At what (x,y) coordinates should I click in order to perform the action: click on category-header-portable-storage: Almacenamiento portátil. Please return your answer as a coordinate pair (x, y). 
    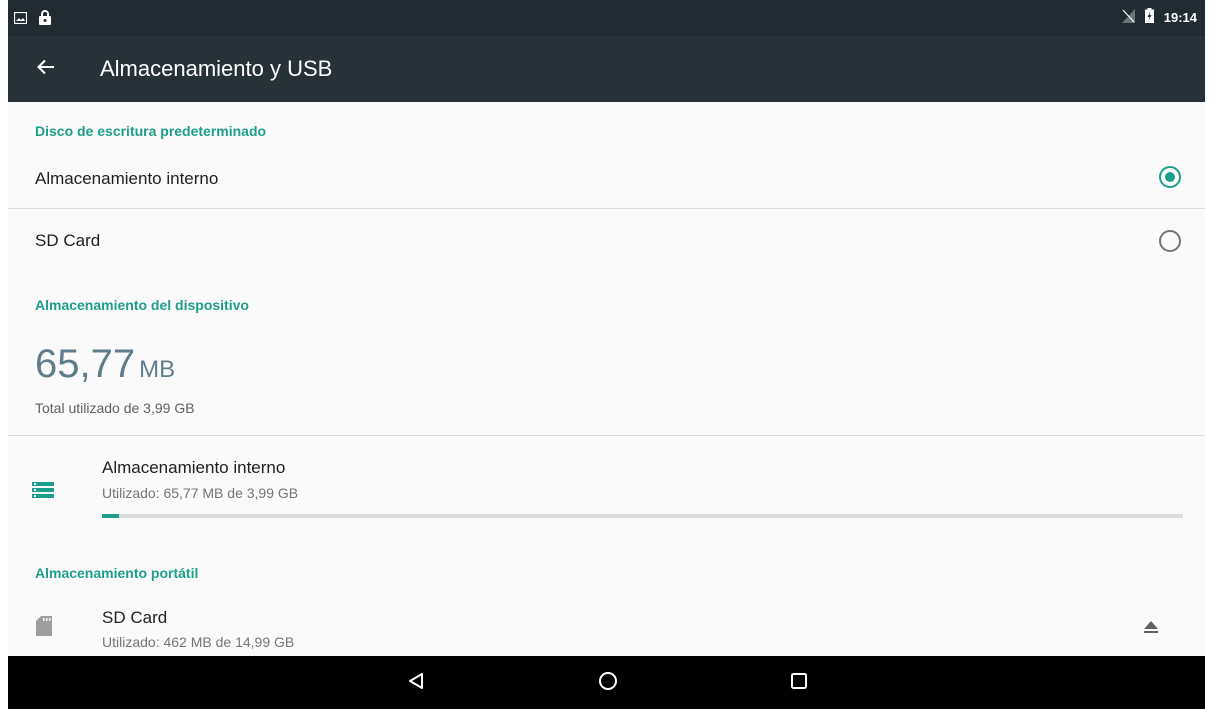
    Looking at the image, I should click on (117, 573).